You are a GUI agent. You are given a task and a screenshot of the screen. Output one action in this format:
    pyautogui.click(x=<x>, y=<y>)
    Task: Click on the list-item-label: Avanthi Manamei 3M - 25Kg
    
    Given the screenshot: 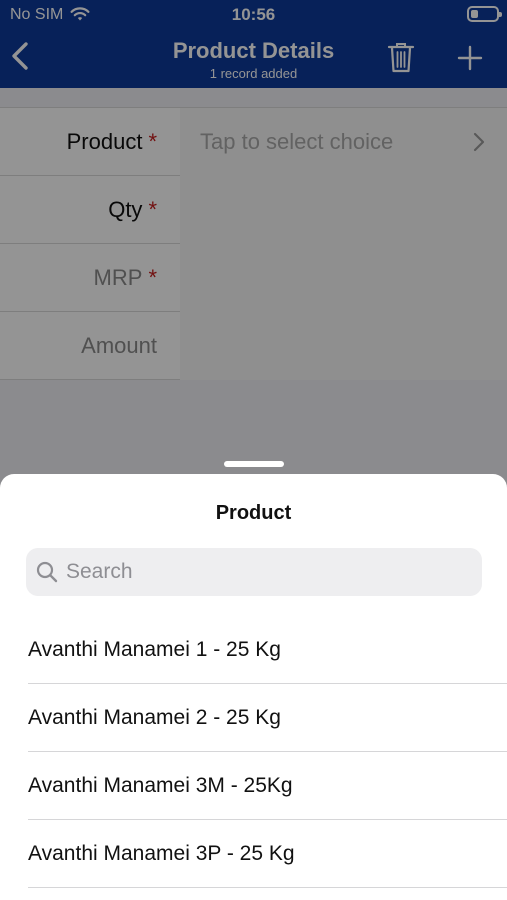 What is the action you would take?
    pyautogui.click(x=160, y=785)
    